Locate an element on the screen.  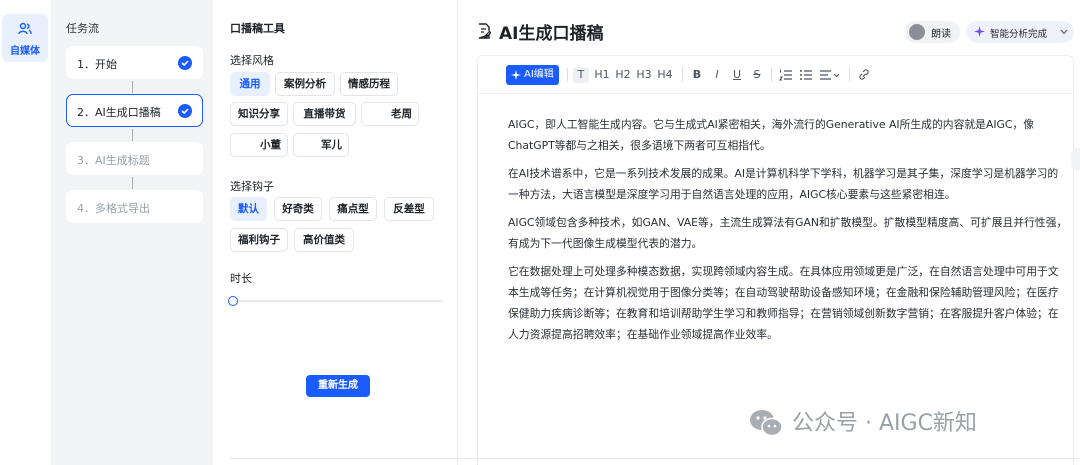
style-label: 选择风格 is located at coordinates (252, 60).